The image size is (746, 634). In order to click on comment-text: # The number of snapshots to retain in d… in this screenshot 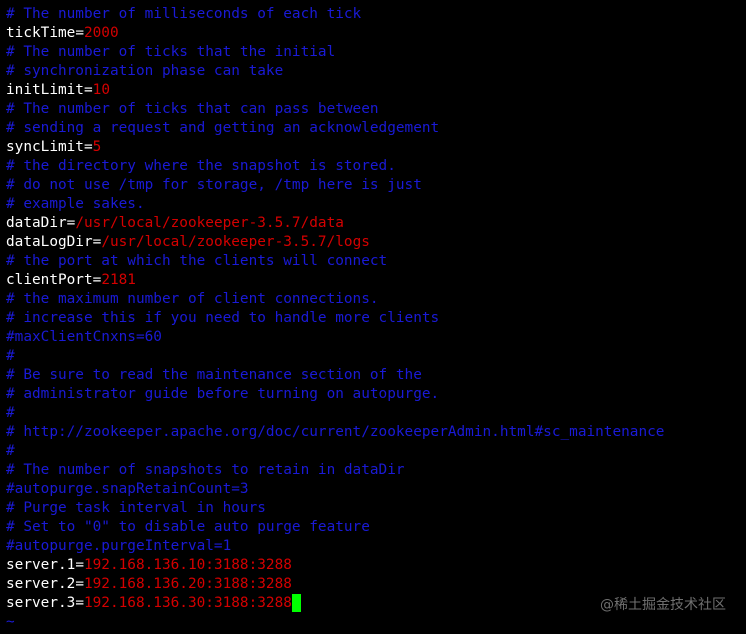, I will do `click(205, 470)`.